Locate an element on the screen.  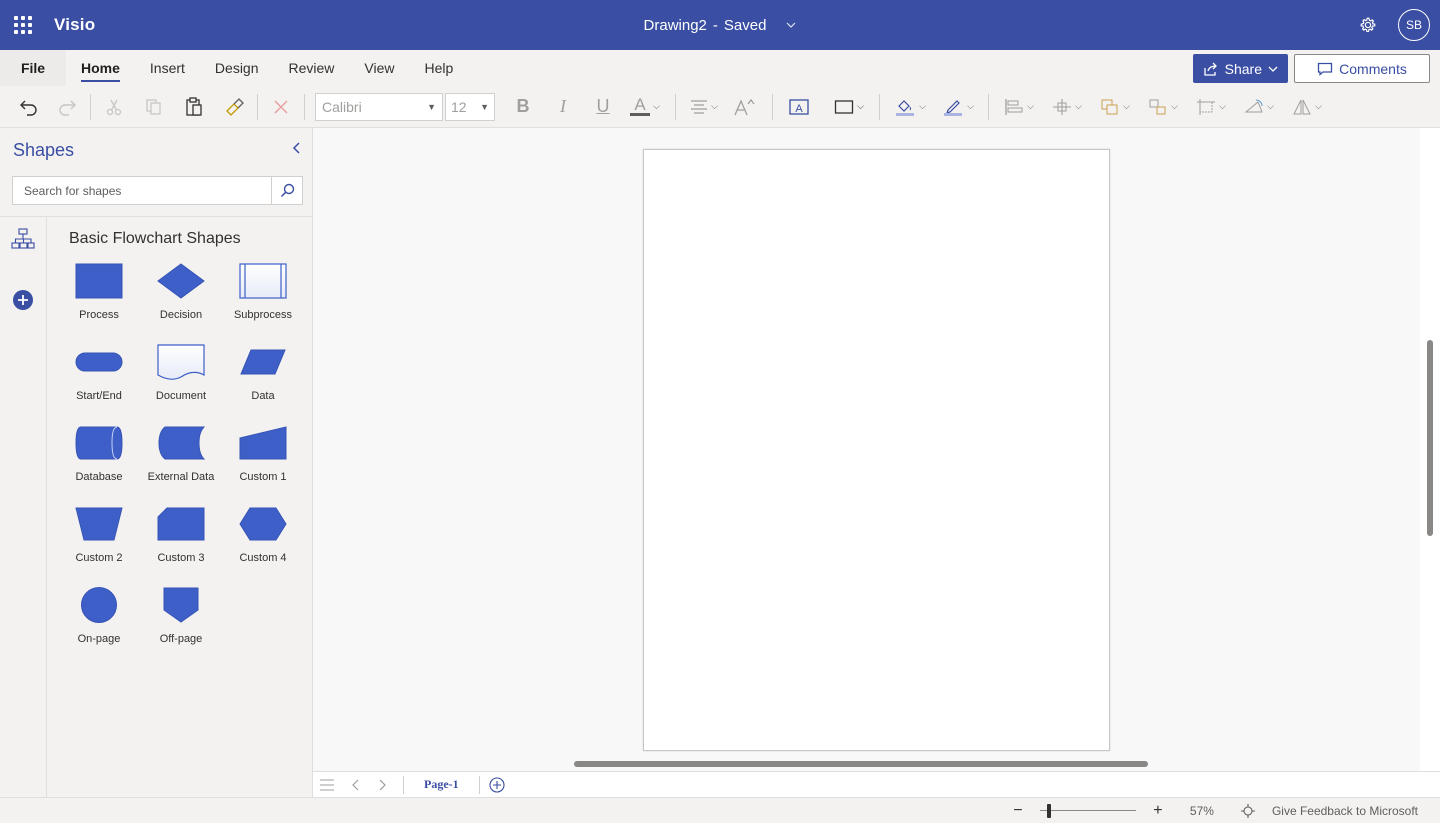
paste-button is located at coordinates (194, 107).